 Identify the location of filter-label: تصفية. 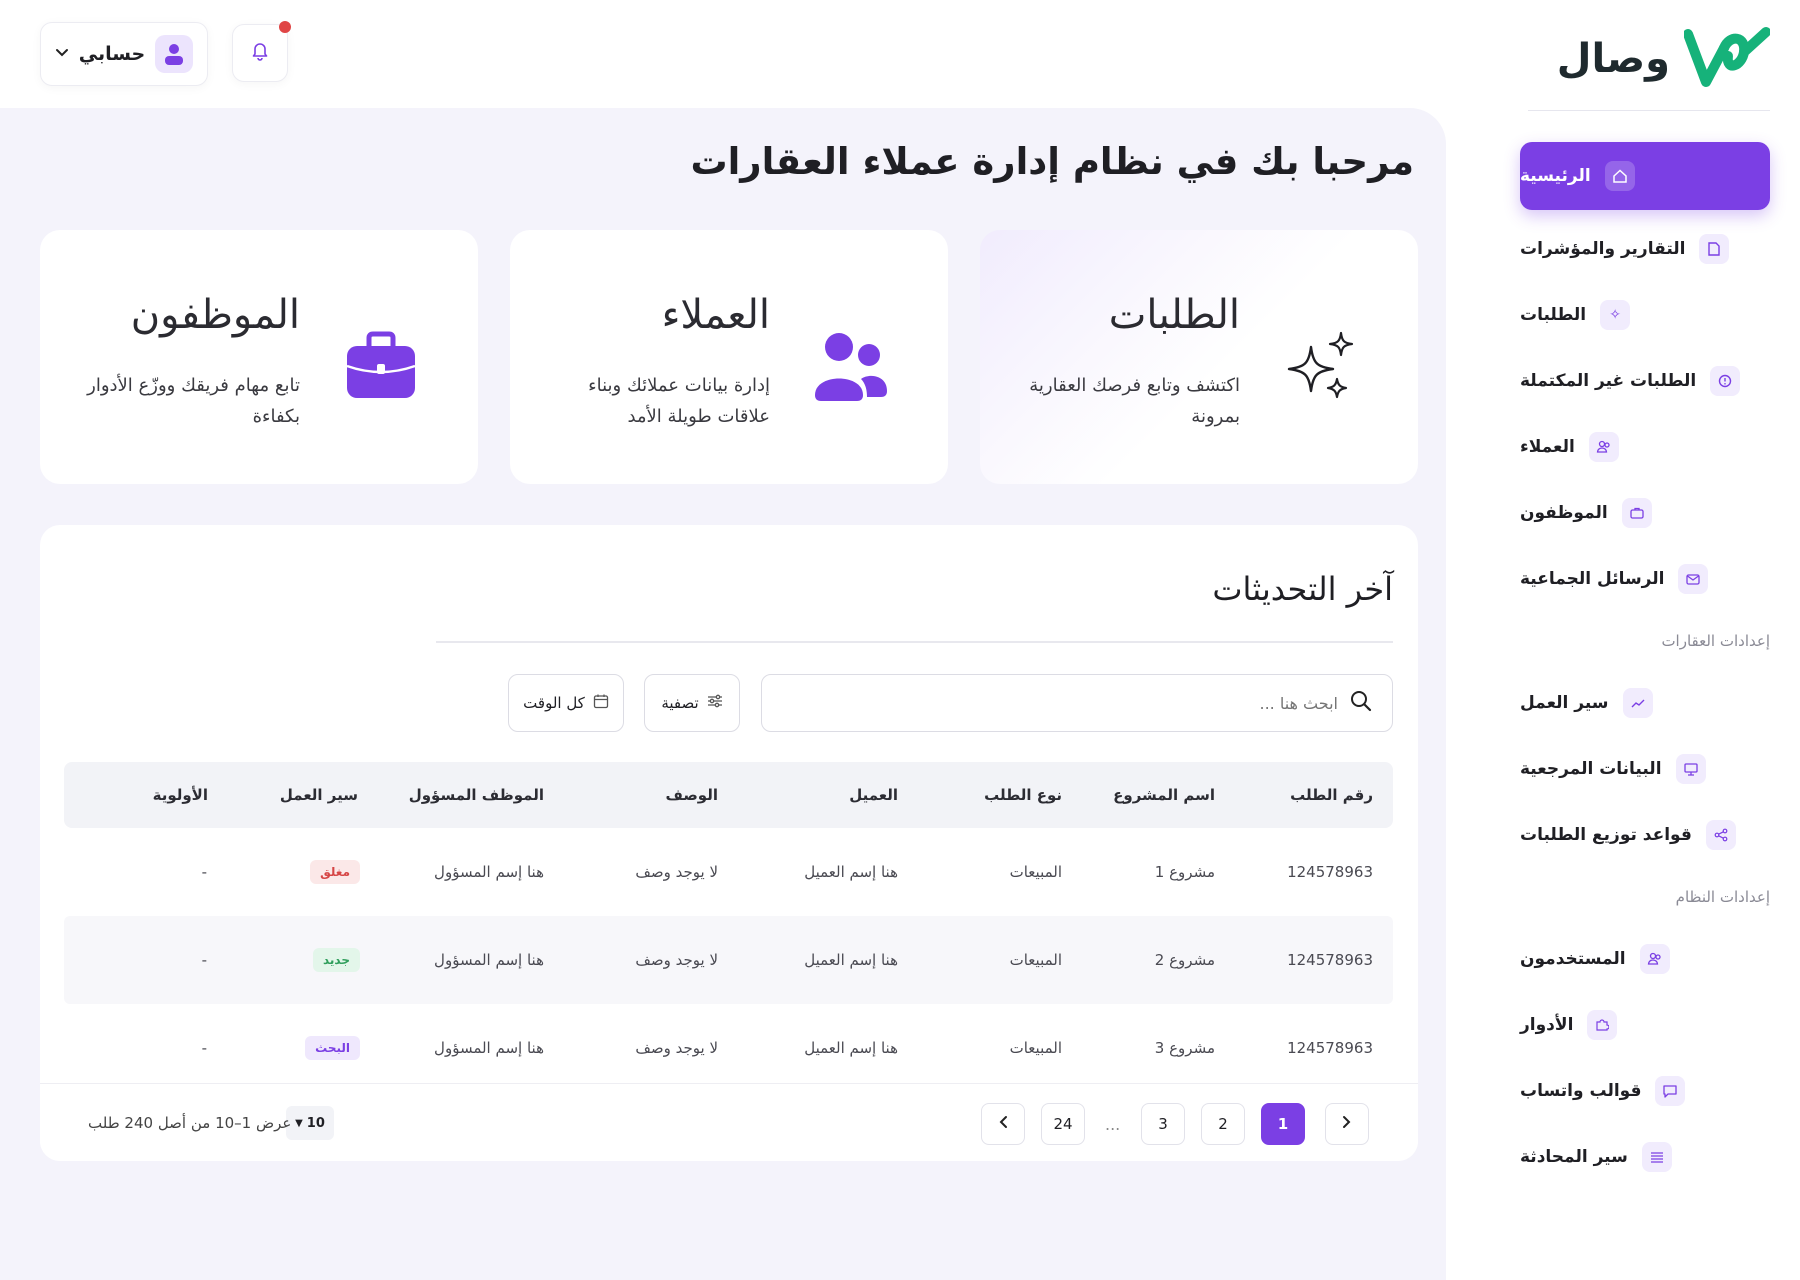
(680, 703).